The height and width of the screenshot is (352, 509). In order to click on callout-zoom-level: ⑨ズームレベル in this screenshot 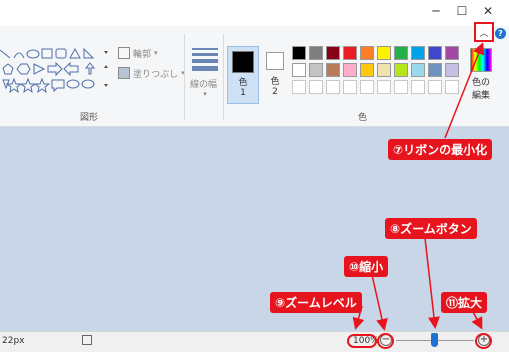, I will do `click(316, 302)`.